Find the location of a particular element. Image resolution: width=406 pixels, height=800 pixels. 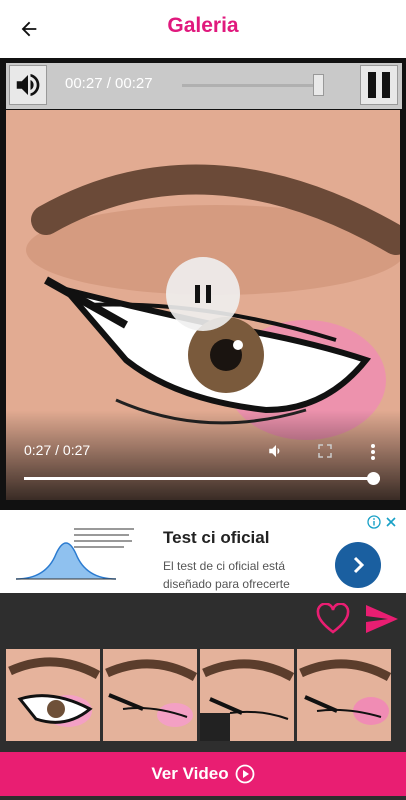

top-seek-thumb is located at coordinates (318, 85).